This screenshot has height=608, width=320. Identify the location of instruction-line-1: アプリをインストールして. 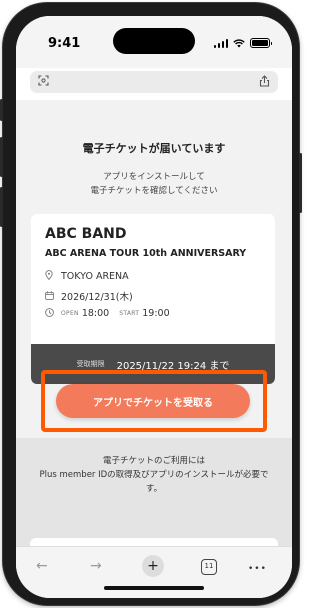
(154, 177).